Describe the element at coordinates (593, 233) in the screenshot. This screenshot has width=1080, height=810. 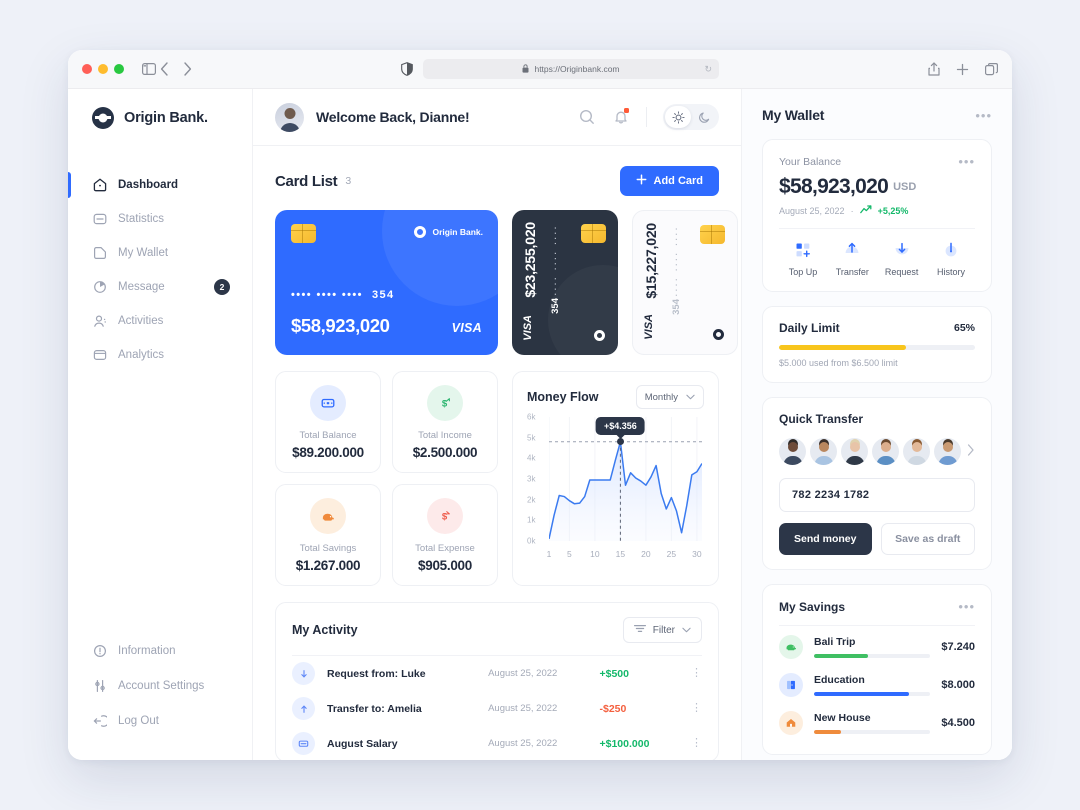
I see `card-chip-icon` at that location.